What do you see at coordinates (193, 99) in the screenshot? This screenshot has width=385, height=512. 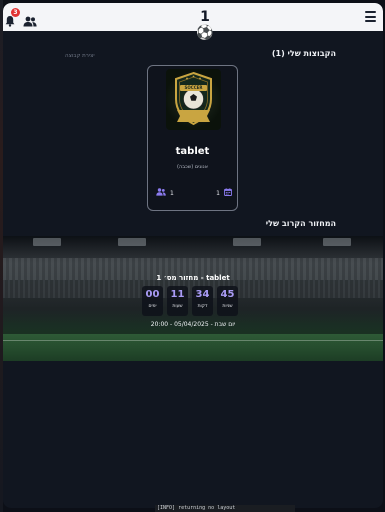 I see `team-logo-image: SOCCER` at bounding box center [193, 99].